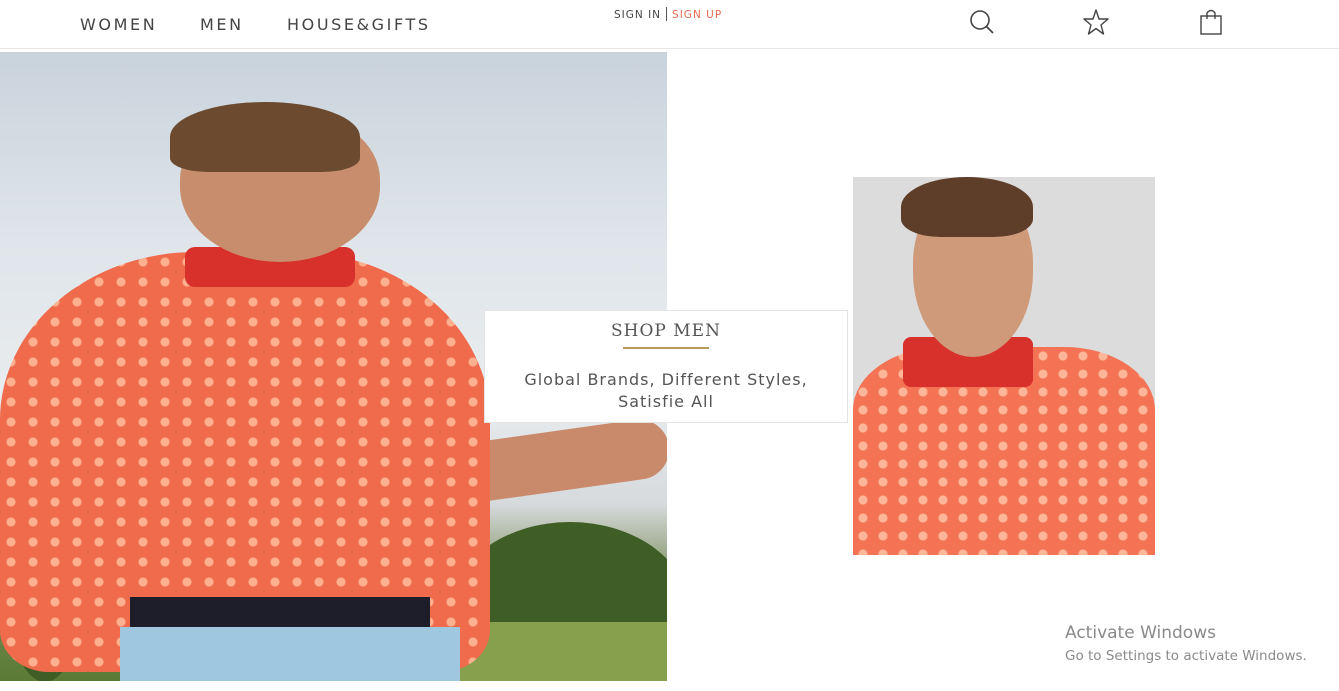 This screenshot has height=691, width=1339. Describe the element at coordinates (1186, 656) in the screenshot. I see `activation-watermark-subtitle: Go to Settings to activate Windows.` at that location.